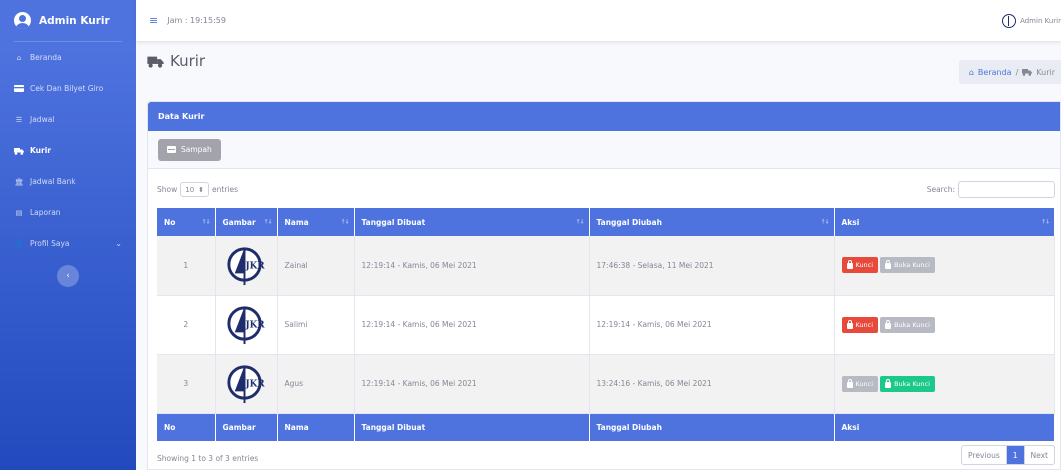 This screenshot has width=1061, height=470. Describe the element at coordinates (712, 427) in the screenshot. I see `footer-tanggal-diubah: Tanggal Diubah` at that location.